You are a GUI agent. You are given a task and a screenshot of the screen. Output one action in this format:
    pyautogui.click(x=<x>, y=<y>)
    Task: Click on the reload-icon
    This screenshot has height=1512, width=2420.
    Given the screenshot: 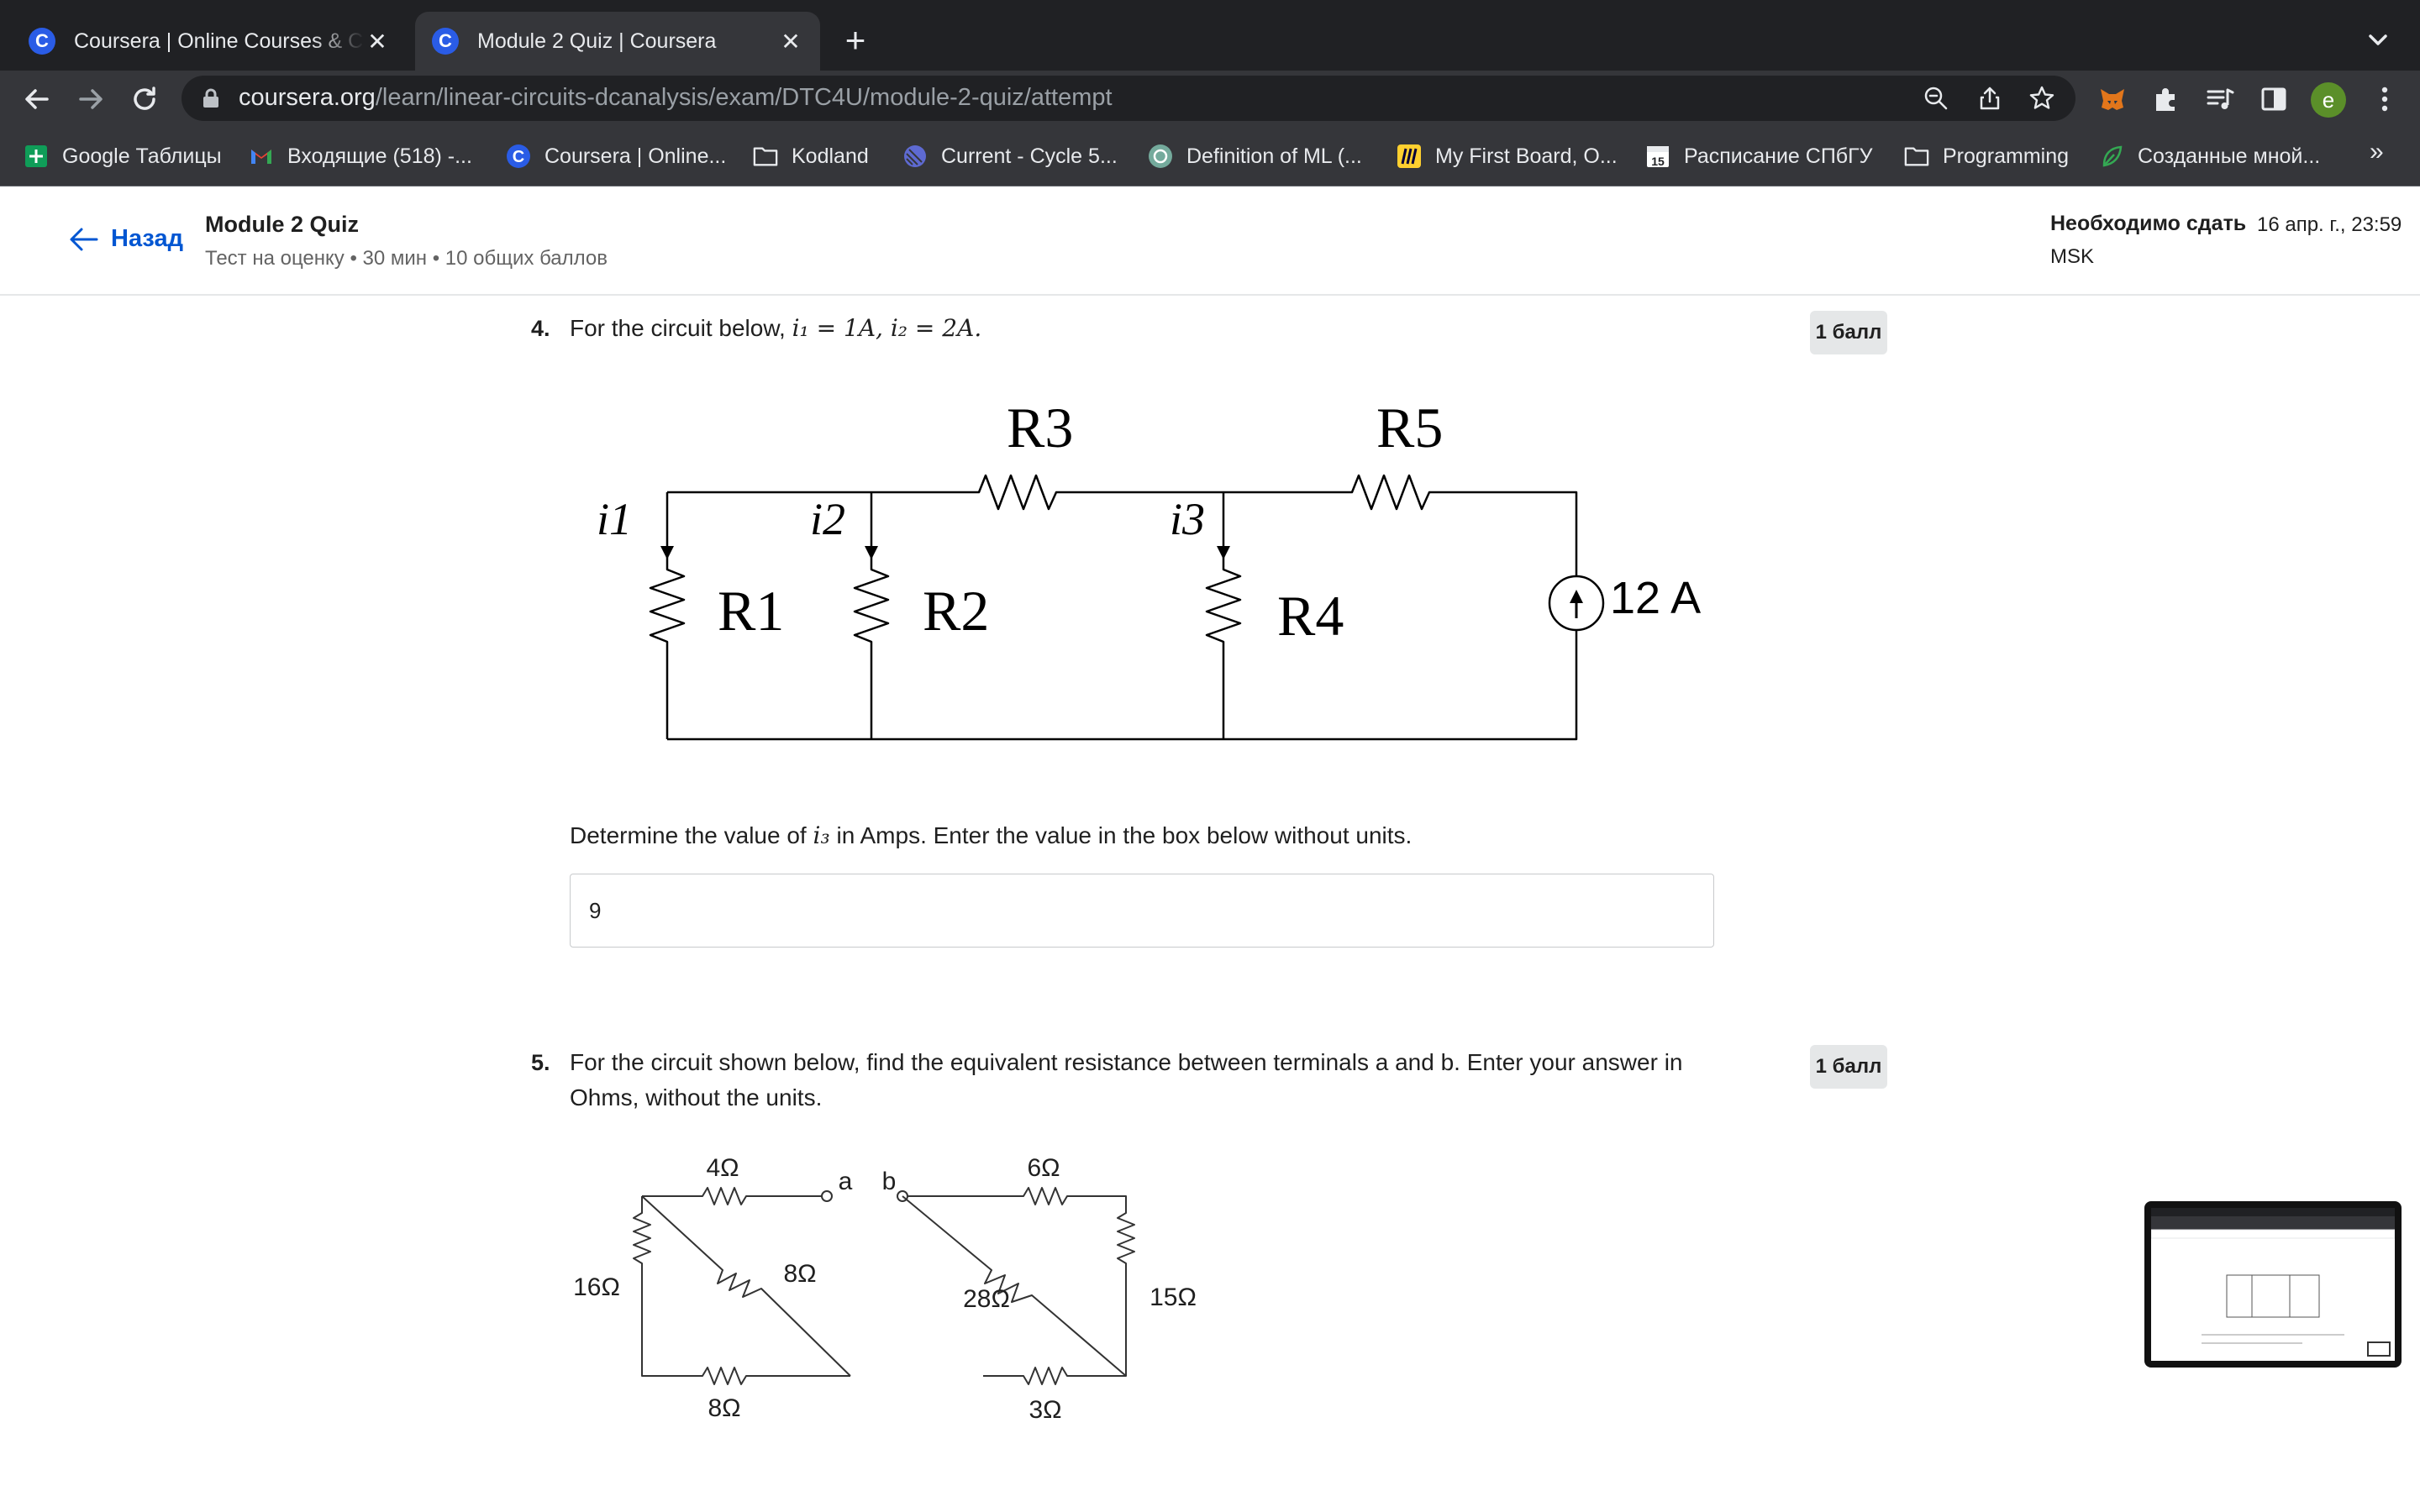 What is the action you would take?
    pyautogui.click(x=144, y=99)
    